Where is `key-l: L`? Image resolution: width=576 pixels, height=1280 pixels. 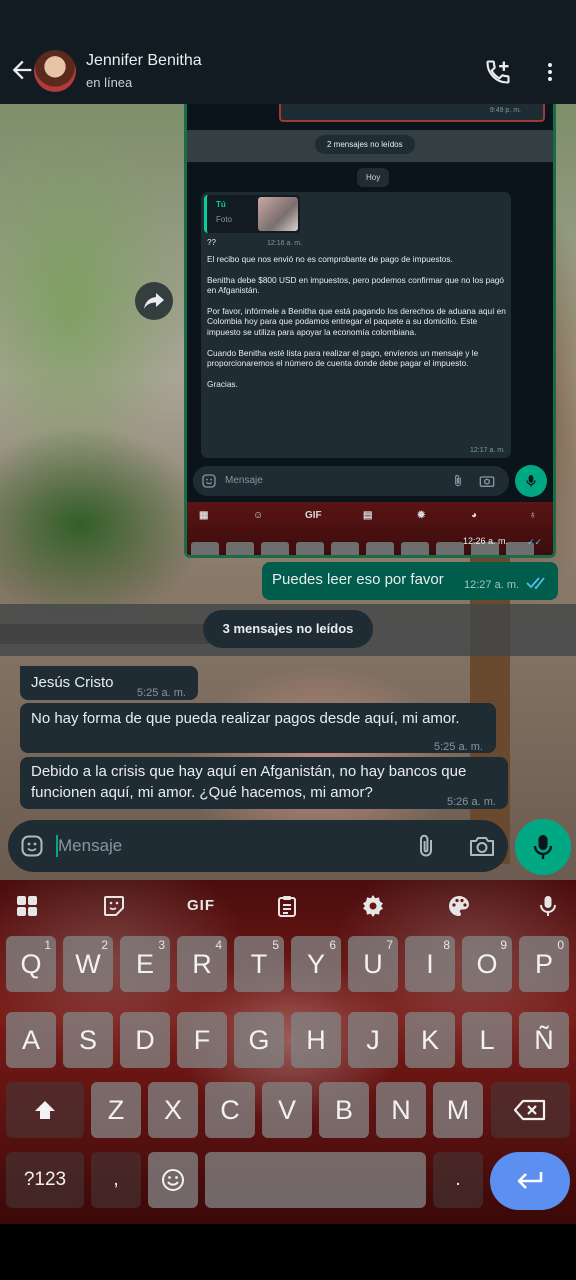
key-l: L is located at coordinates (487, 1040).